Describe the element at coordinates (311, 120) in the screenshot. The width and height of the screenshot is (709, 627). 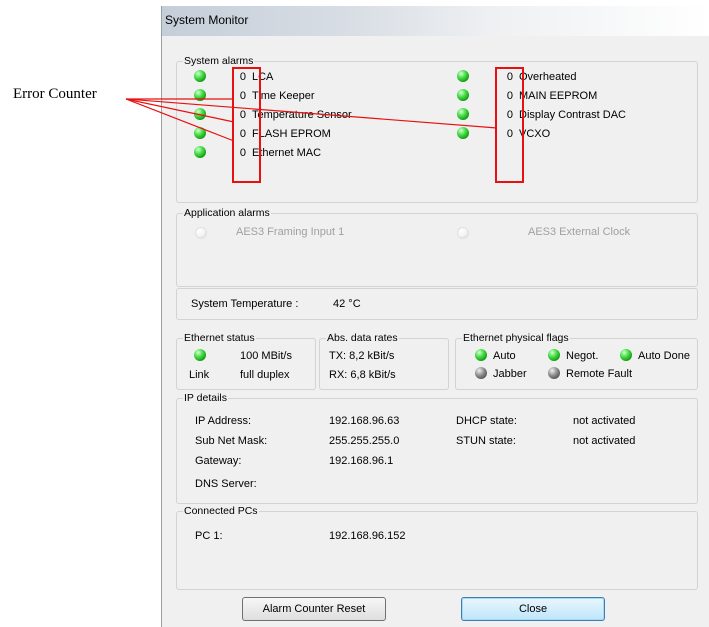
I see `annotation-leader-lines` at that location.